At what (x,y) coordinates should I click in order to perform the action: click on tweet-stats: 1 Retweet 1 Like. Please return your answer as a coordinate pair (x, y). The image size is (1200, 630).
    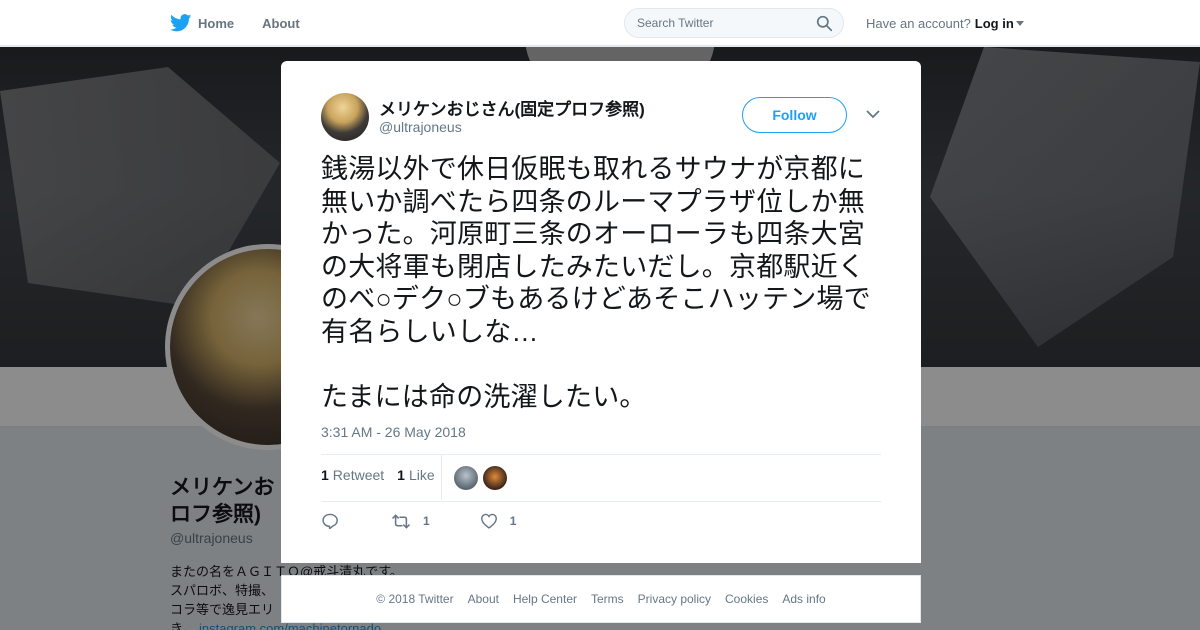
    Looking at the image, I should click on (378, 475).